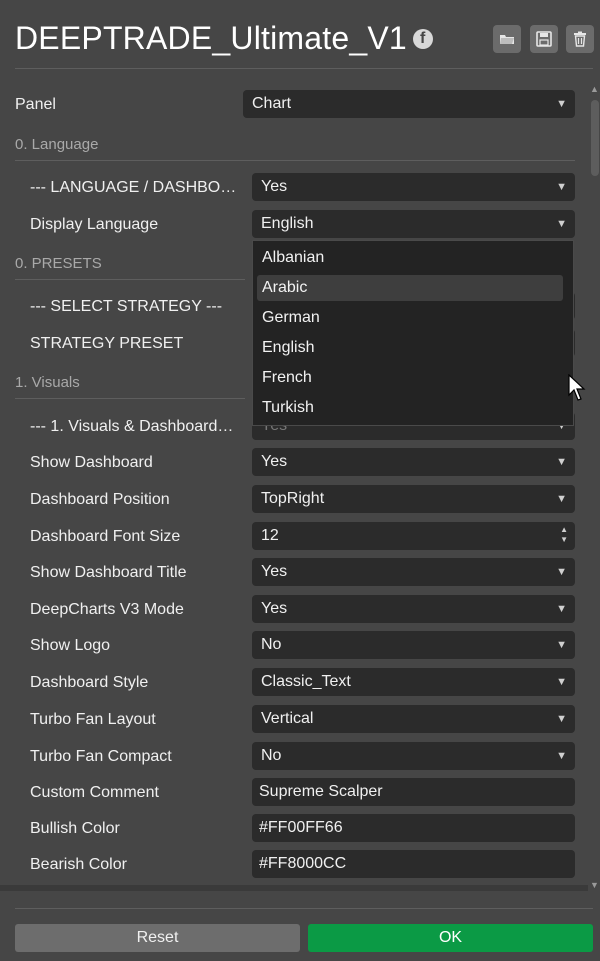 The height and width of the screenshot is (961, 600). I want to click on show-dashboard-value: Yes, so click(274, 461).